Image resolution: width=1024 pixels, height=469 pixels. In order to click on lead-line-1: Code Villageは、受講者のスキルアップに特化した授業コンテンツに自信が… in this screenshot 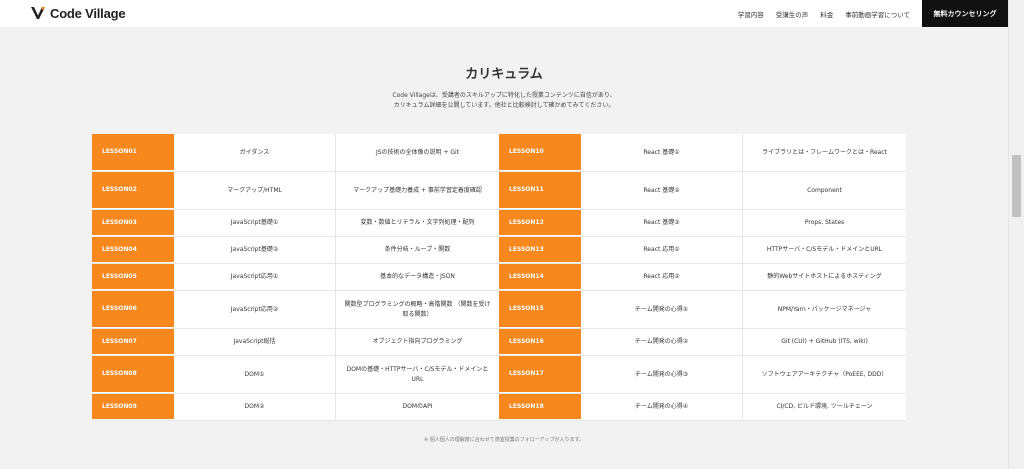, I will do `click(504, 95)`.